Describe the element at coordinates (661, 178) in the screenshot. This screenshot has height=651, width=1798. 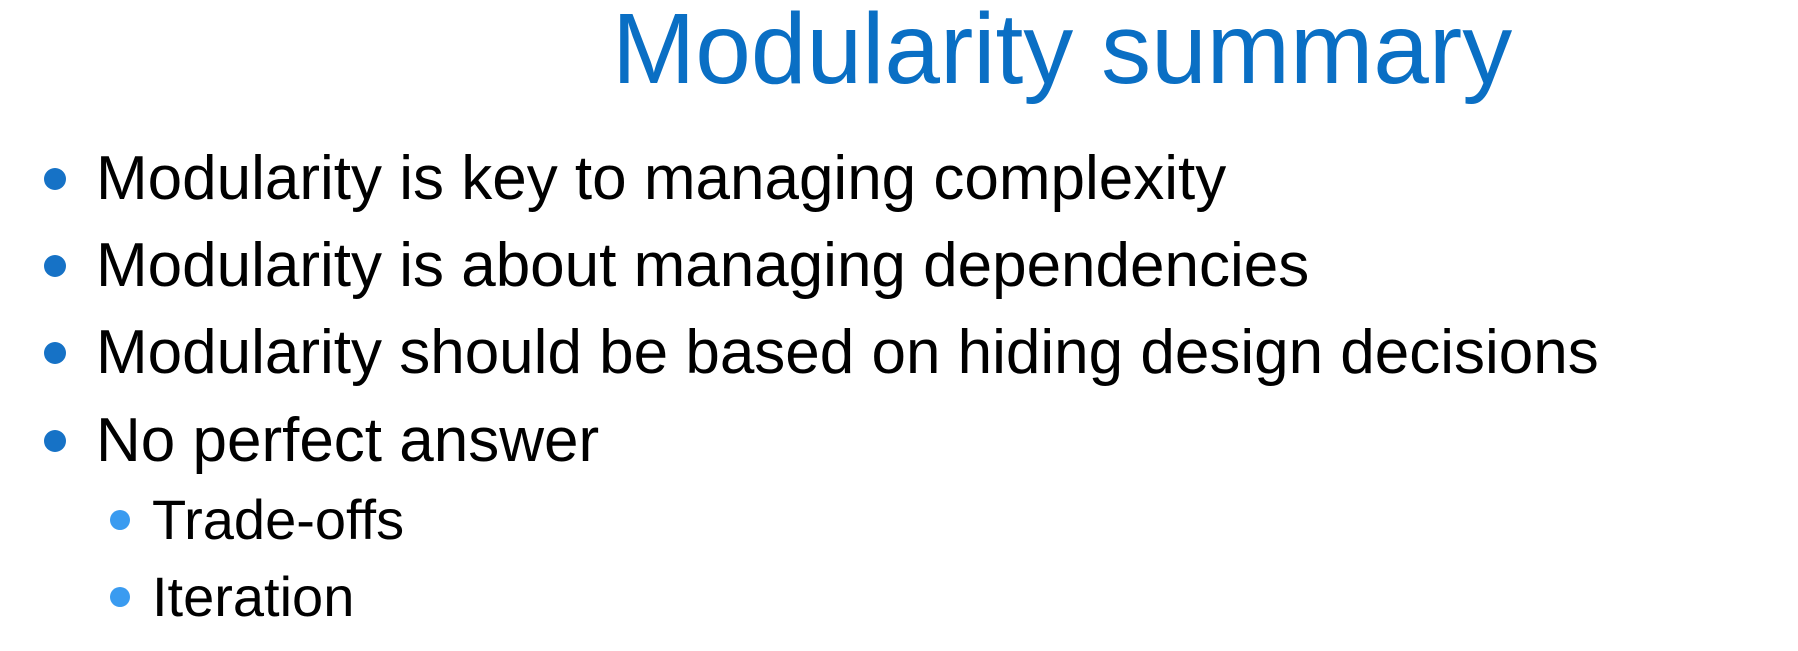
I see `bullet-text: Modularity is key to managing complexity` at that location.